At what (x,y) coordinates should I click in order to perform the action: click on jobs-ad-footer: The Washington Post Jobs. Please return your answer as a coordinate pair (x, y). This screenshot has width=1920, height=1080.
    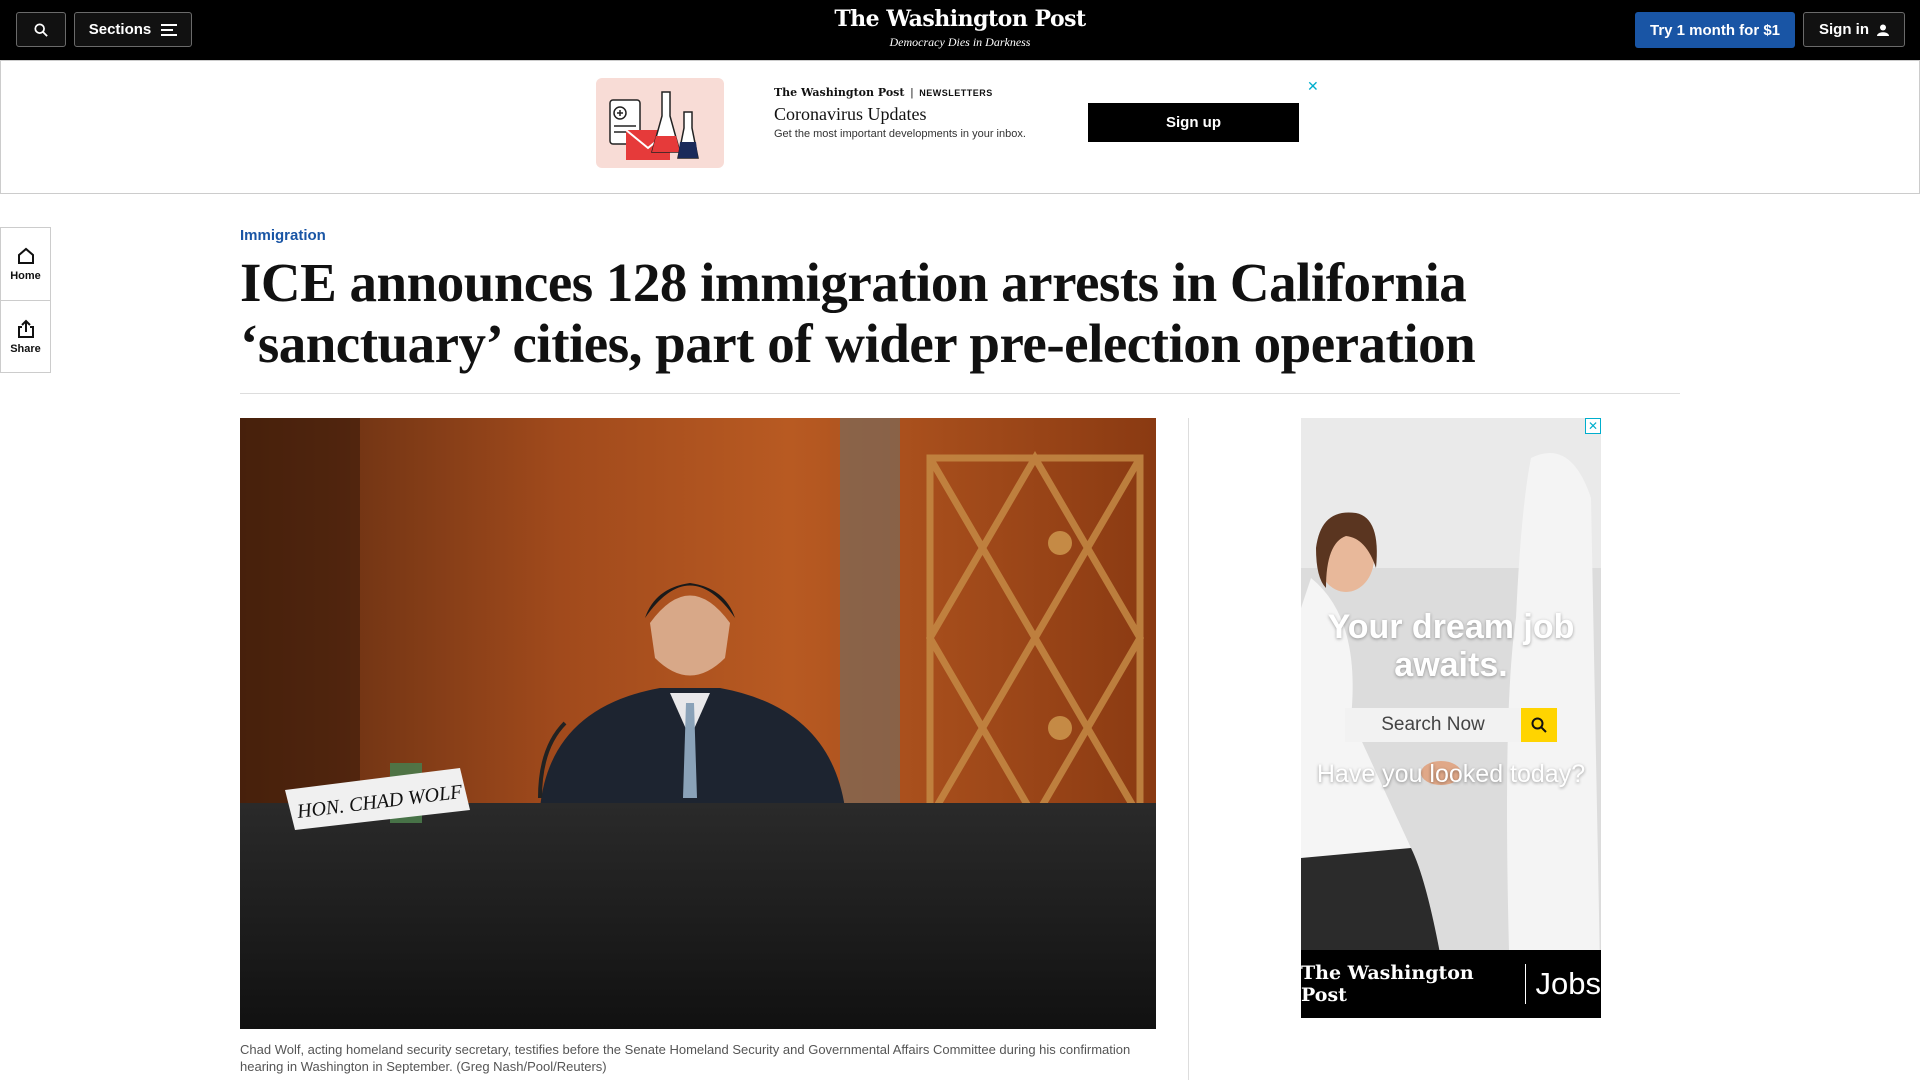
    Looking at the image, I should click on (1451, 984).